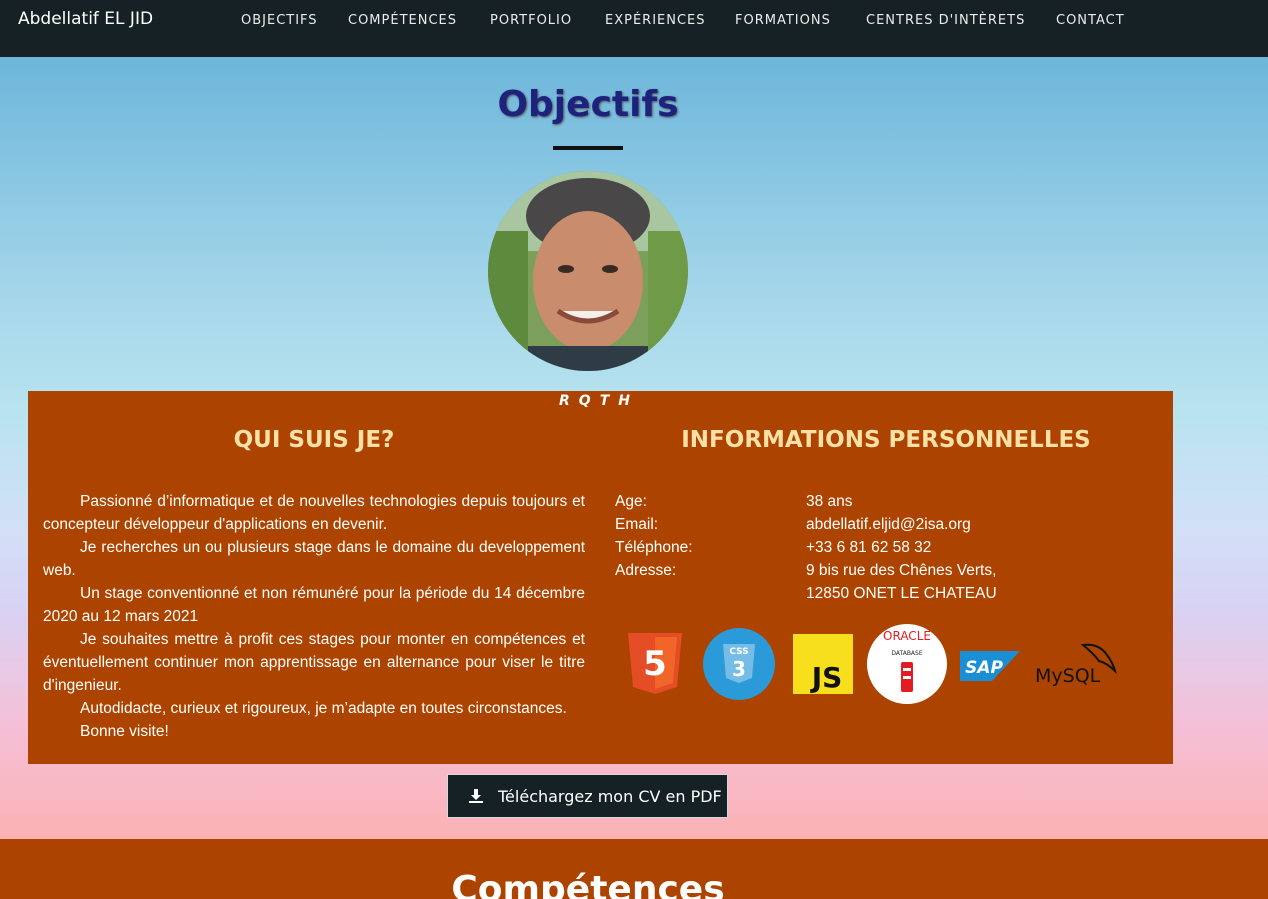  I want to click on nav-competences: COMPÉTENCES, so click(402, 20).